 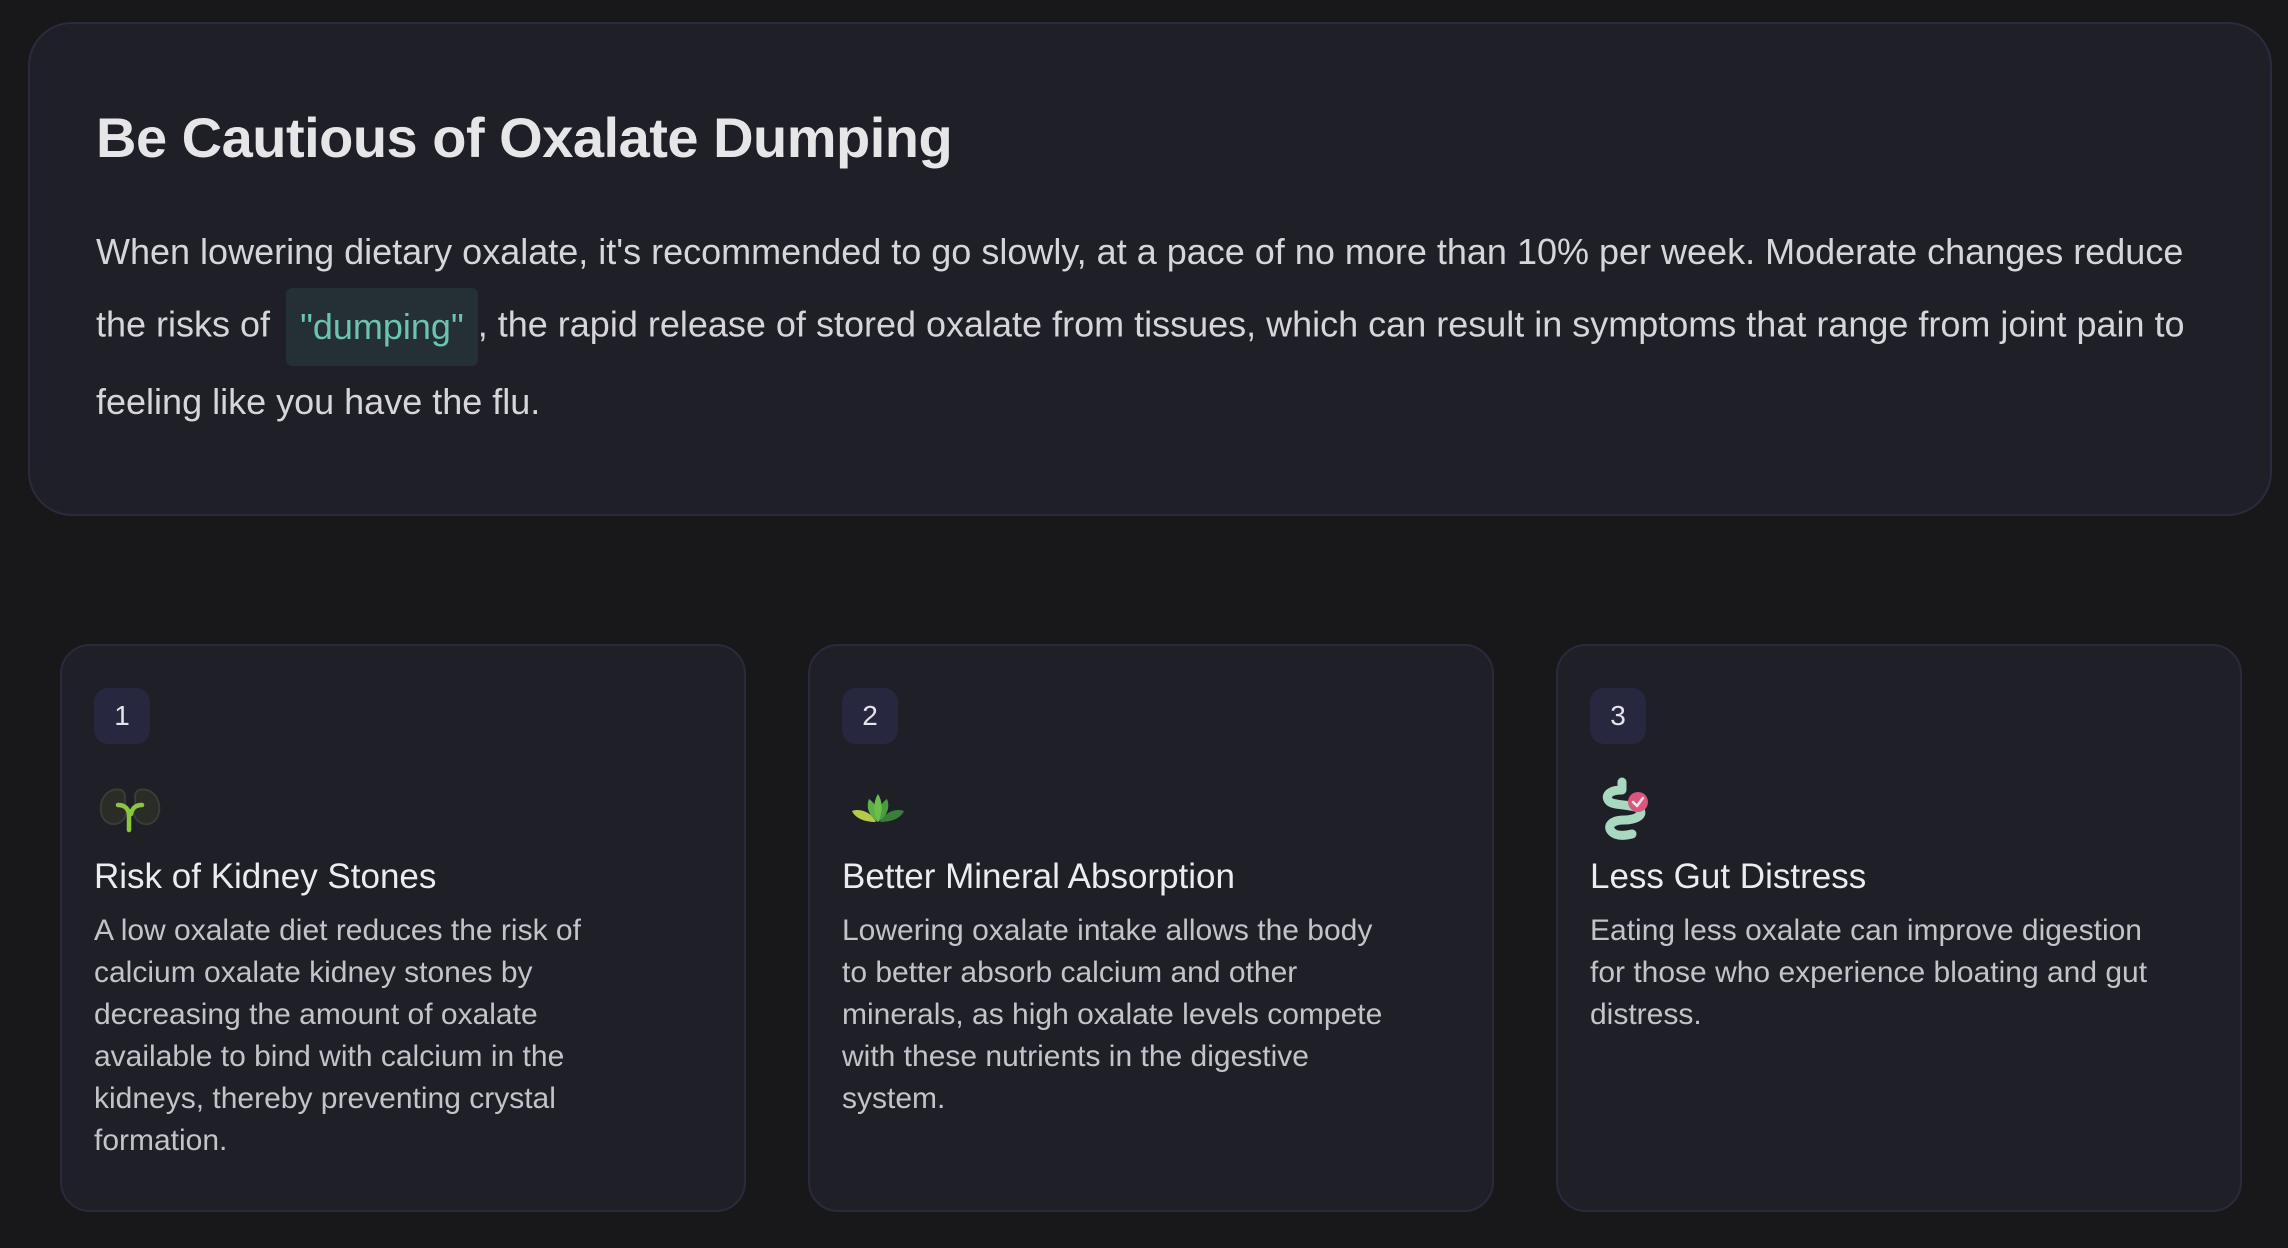 What do you see at coordinates (1038, 876) in the screenshot?
I see `card-title: Better Mineral Absorption` at bounding box center [1038, 876].